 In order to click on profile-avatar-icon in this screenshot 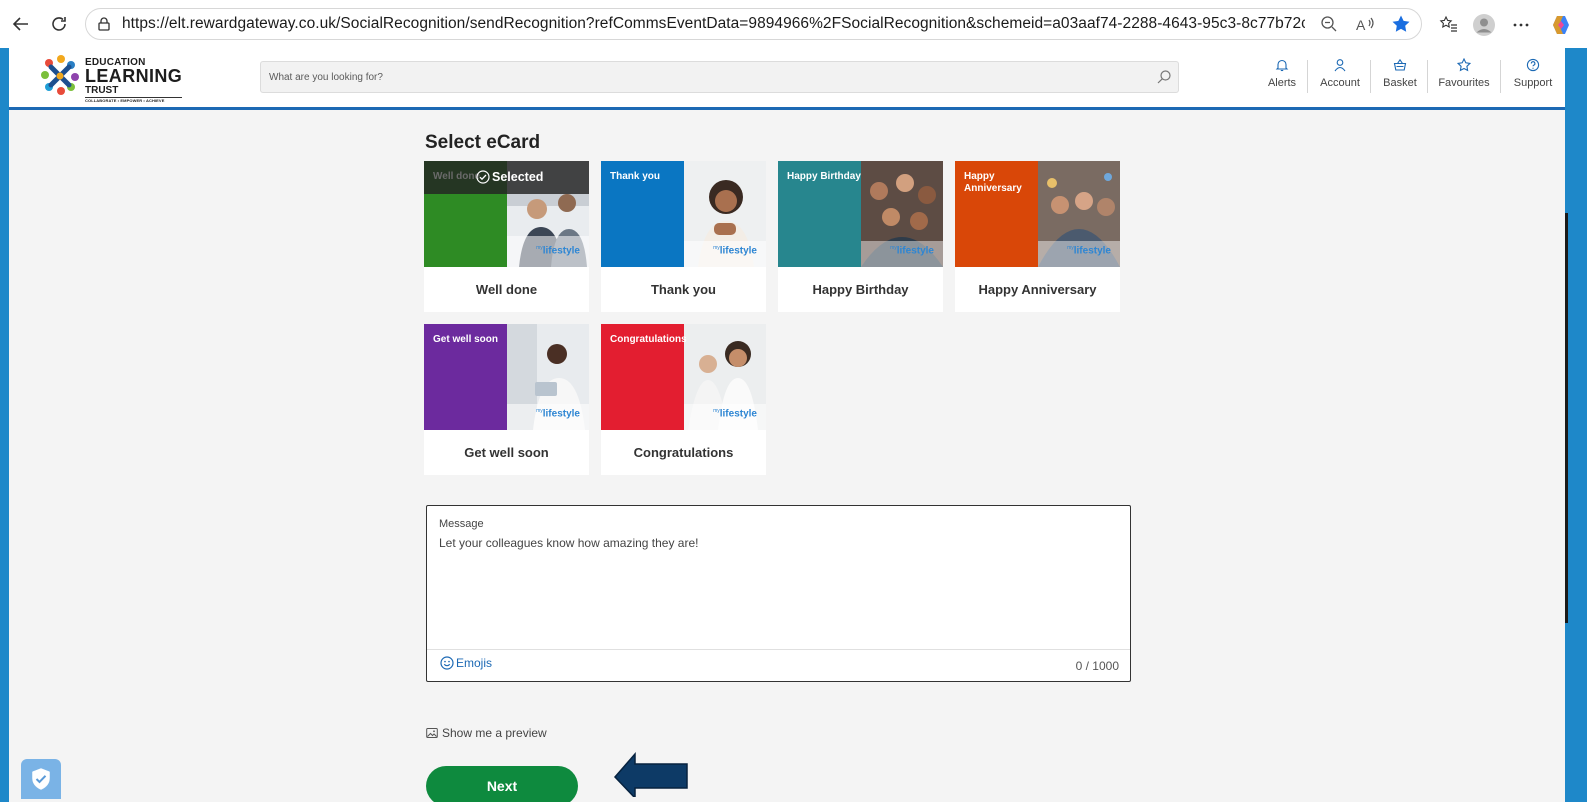, I will do `click(1484, 25)`.